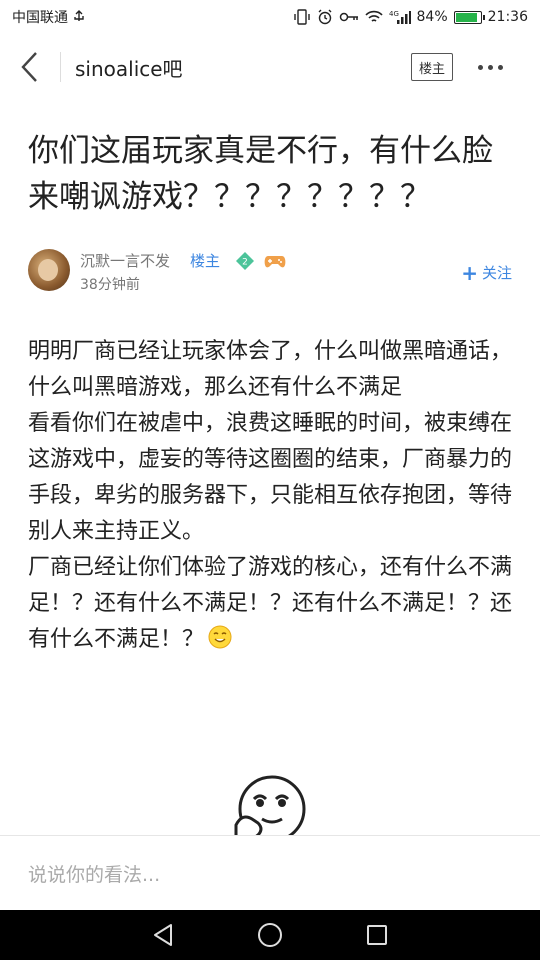  What do you see at coordinates (432, 17) in the screenshot?
I see `battery-percent: 84%` at bounding box center [432, 17].